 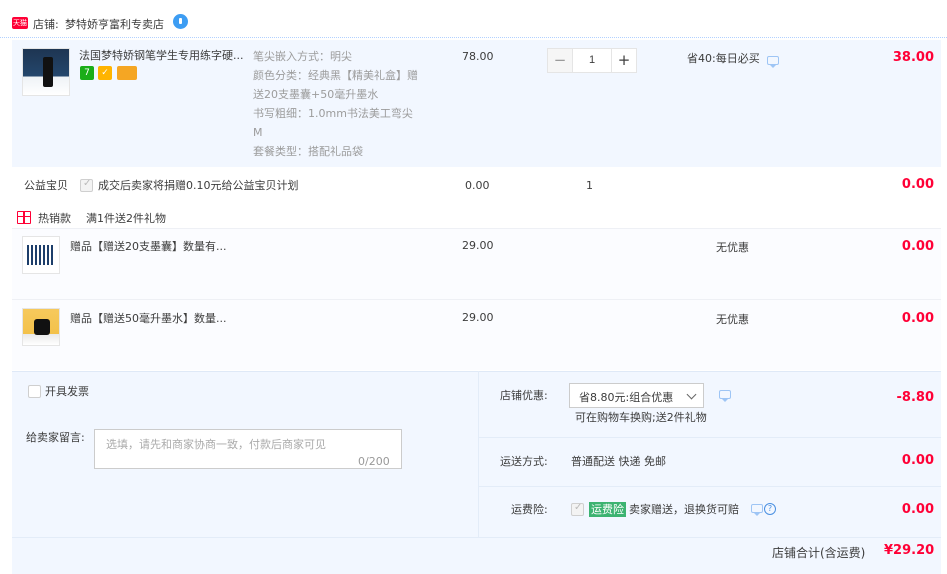 What do you see at coordinates (917, 509) in the screenshot?
I see `insurance-amount: 0.00` at bounding box center [917, 509].